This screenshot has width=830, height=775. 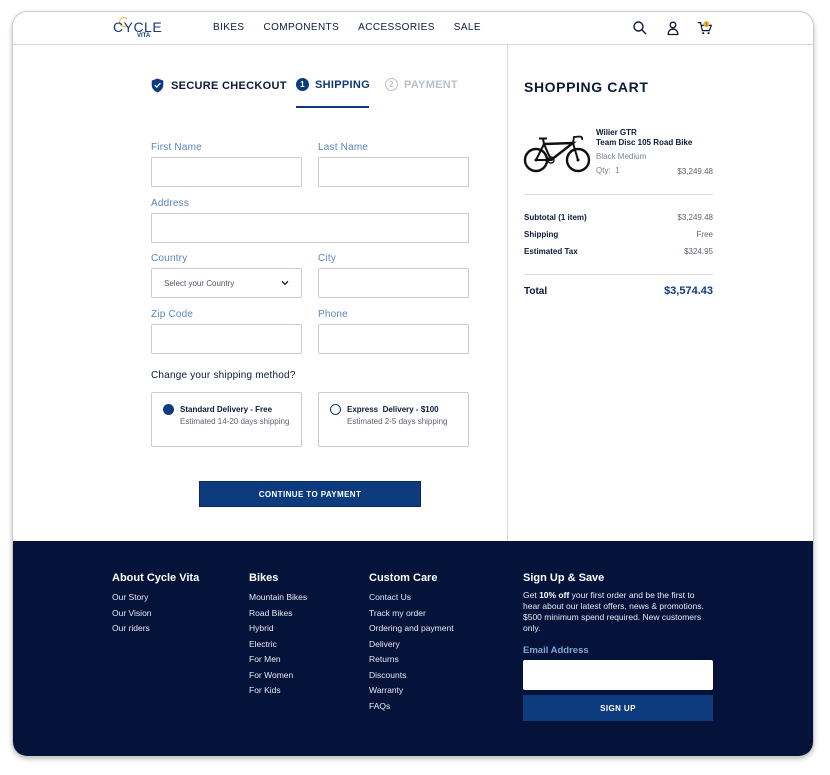 What do you see at coordinates (168, 409) in the screenshot?
I see `standard-delivery-radio` at bounding box center [168, 409].